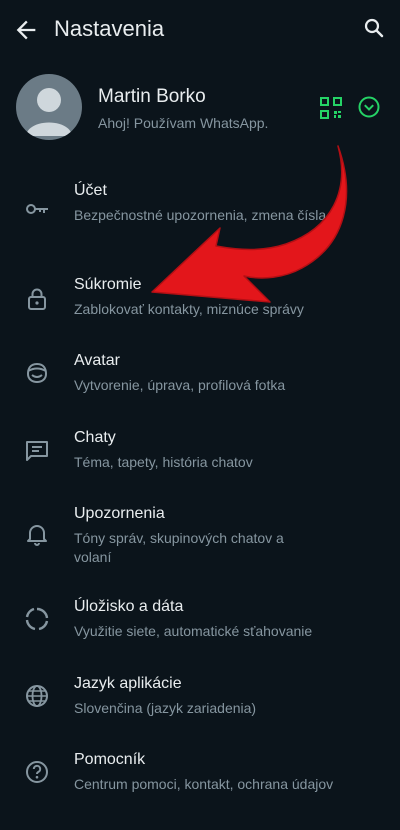 This screenshot has height=830, width=400. I want to click on storage-icon, so click(37, 619).